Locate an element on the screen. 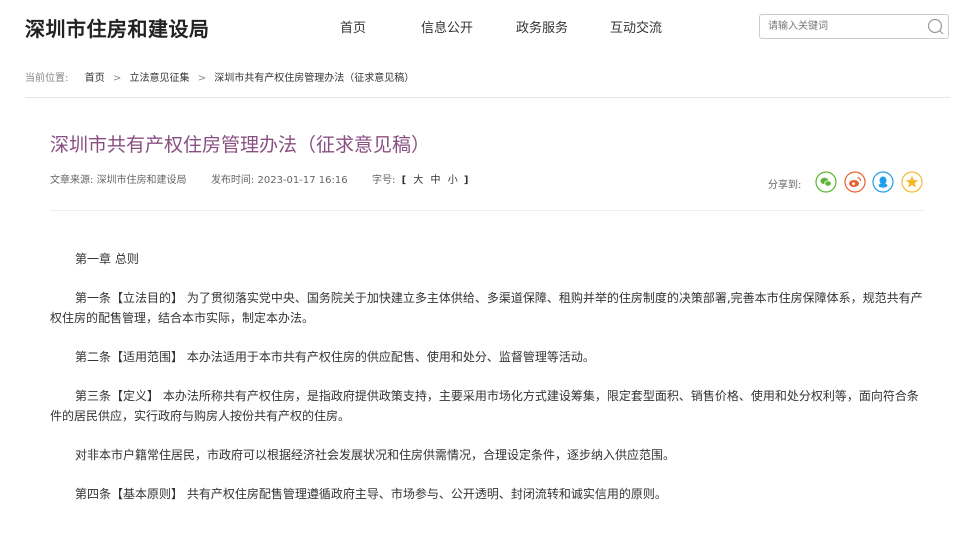  chapter-heading: 第一章 总则 is located at coordinates (107, 259).